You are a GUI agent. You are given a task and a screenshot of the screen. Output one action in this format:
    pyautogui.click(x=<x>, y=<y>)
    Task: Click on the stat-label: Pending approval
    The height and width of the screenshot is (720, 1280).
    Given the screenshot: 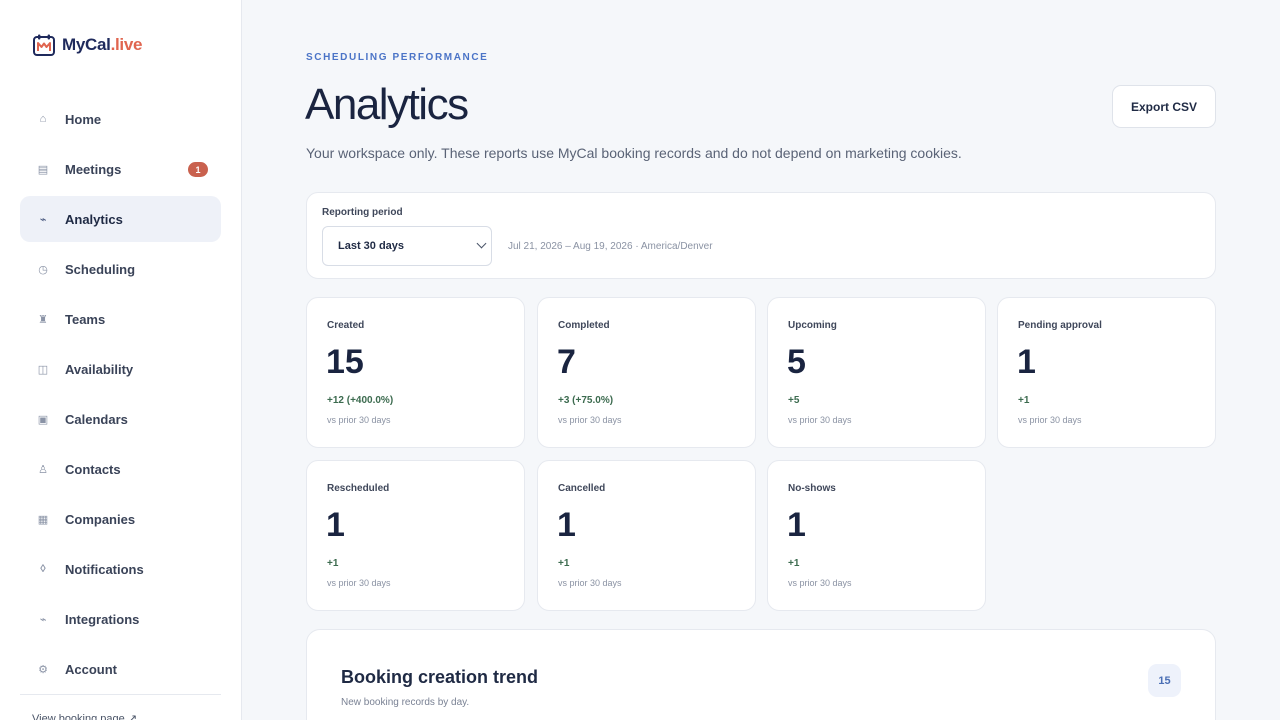 What is the action you would take?
    pyautogui.click(x=1060, y=325)
    